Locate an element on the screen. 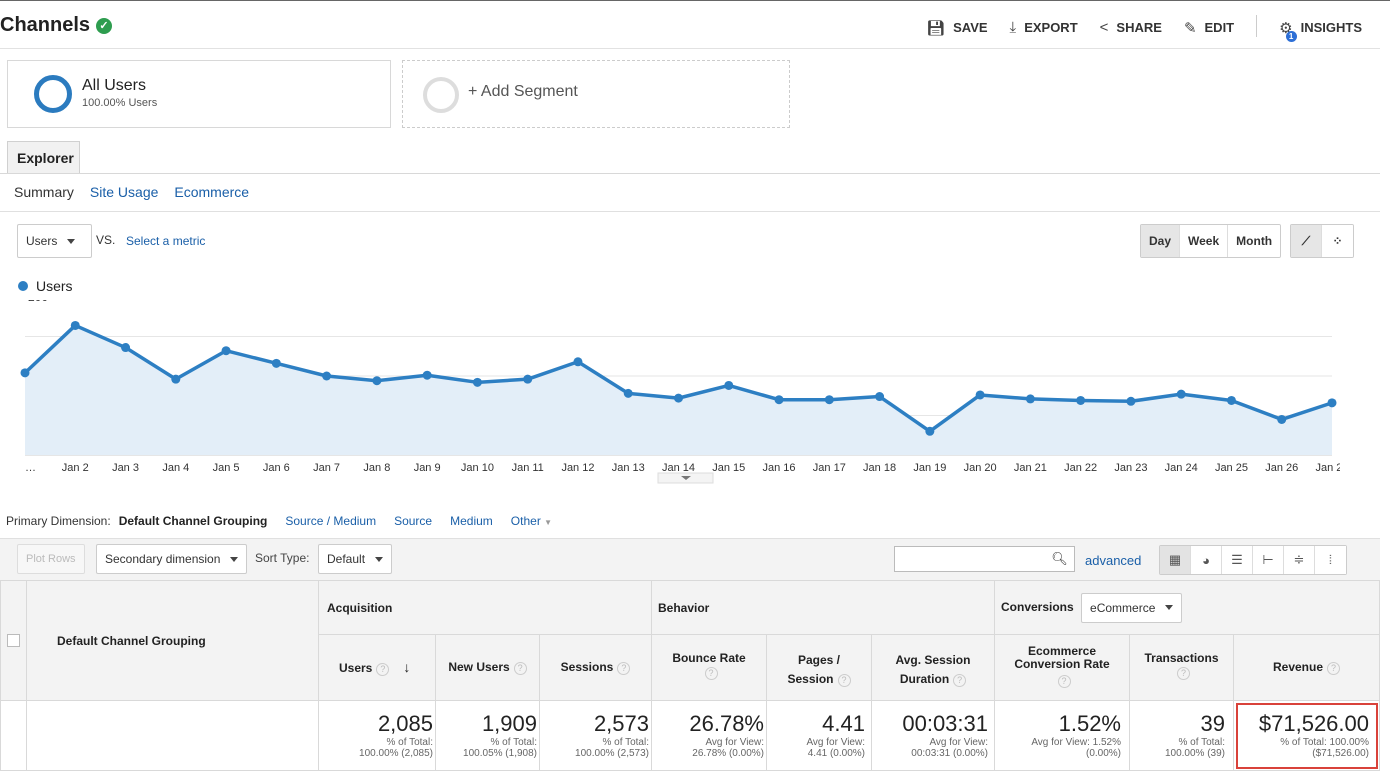 Image resolution: width=1390 pixels, height=773 pixels. conversions-goal-select: eCommerce is located at coordinates (1132, 607).